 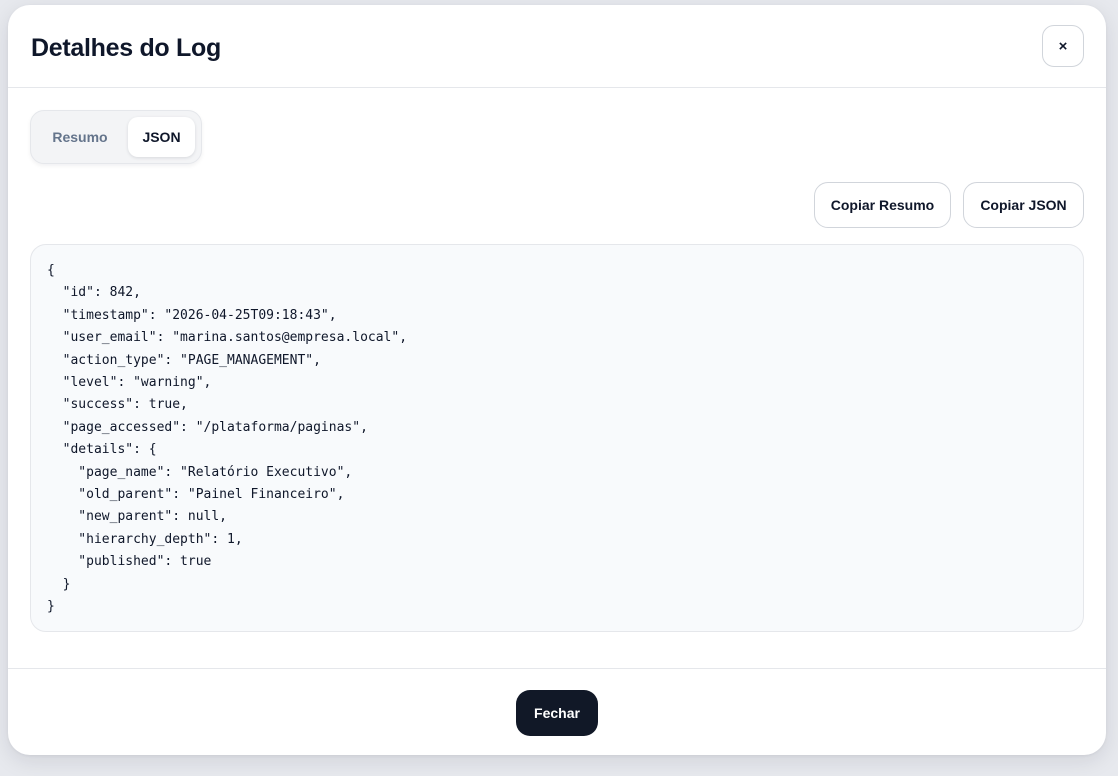 I want to click on close-button: ×, so click(x=1063, y=46).